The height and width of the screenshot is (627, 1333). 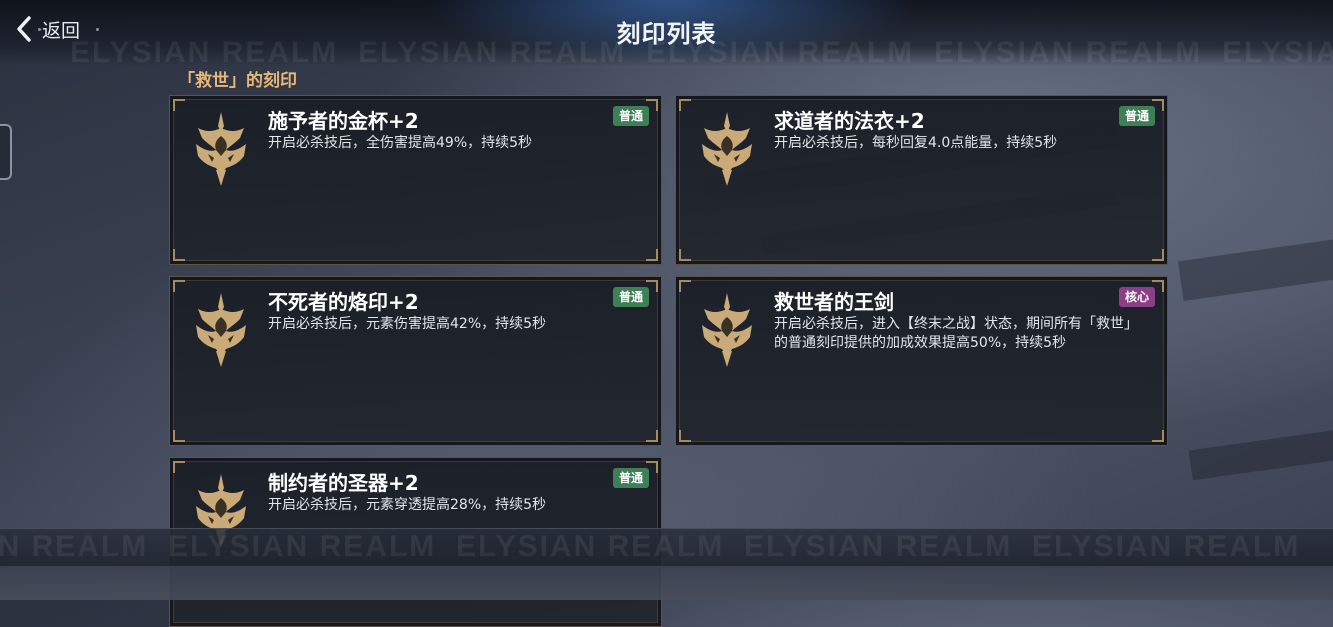 I want to click on side-tab, so click(x=6, y=152).